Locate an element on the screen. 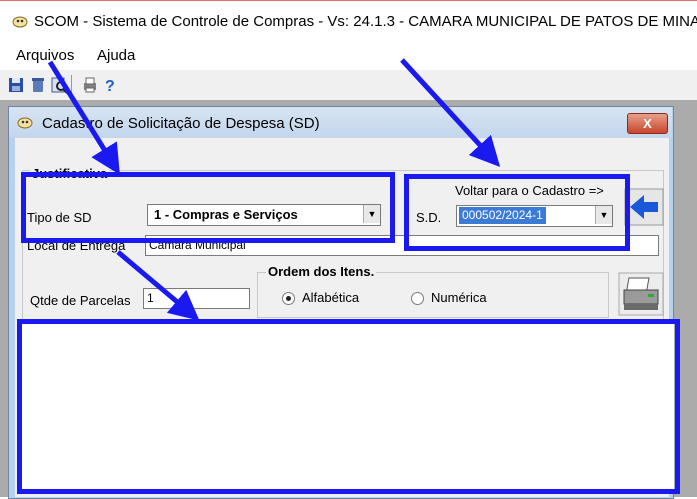 Image resolution: width=697 pixels, height=499 pixels. radio-alfabetica is located at coordinates (288, 298).